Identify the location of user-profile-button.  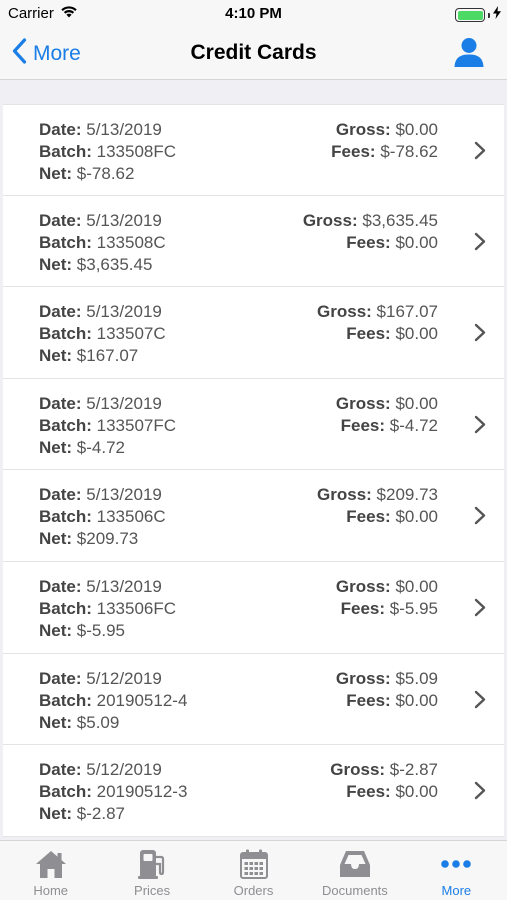
(469, 54).